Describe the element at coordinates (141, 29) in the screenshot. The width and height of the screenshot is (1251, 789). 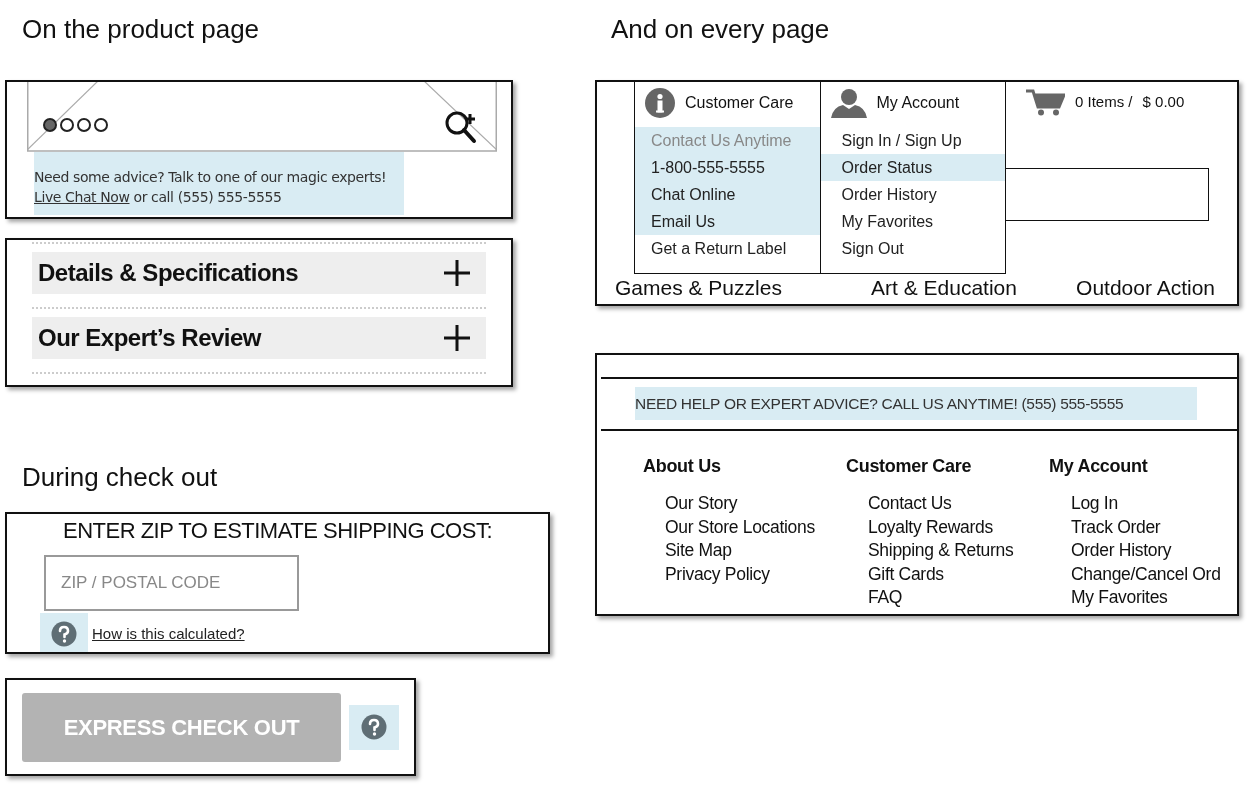
I see `section-heading: On the product page` at that location.